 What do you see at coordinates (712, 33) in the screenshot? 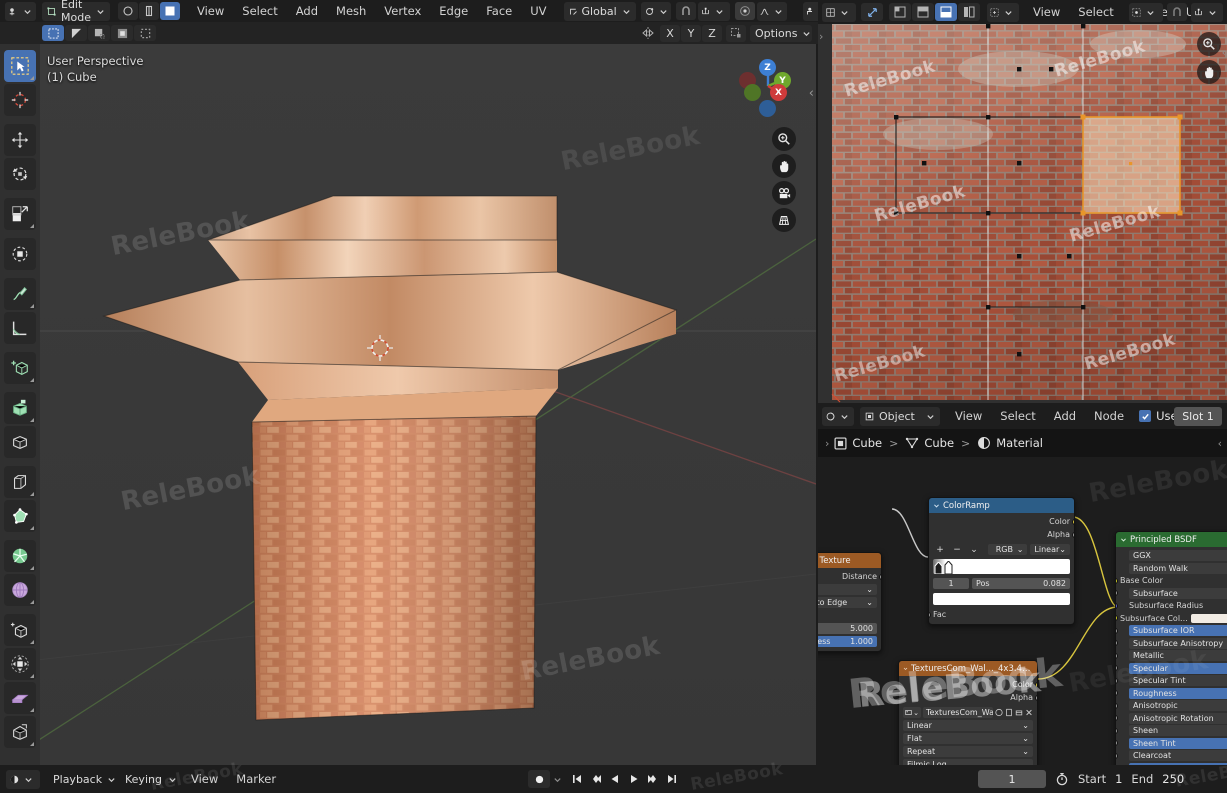
I see `mirror-z-toggle: Z` at bounding box center [712, 33].